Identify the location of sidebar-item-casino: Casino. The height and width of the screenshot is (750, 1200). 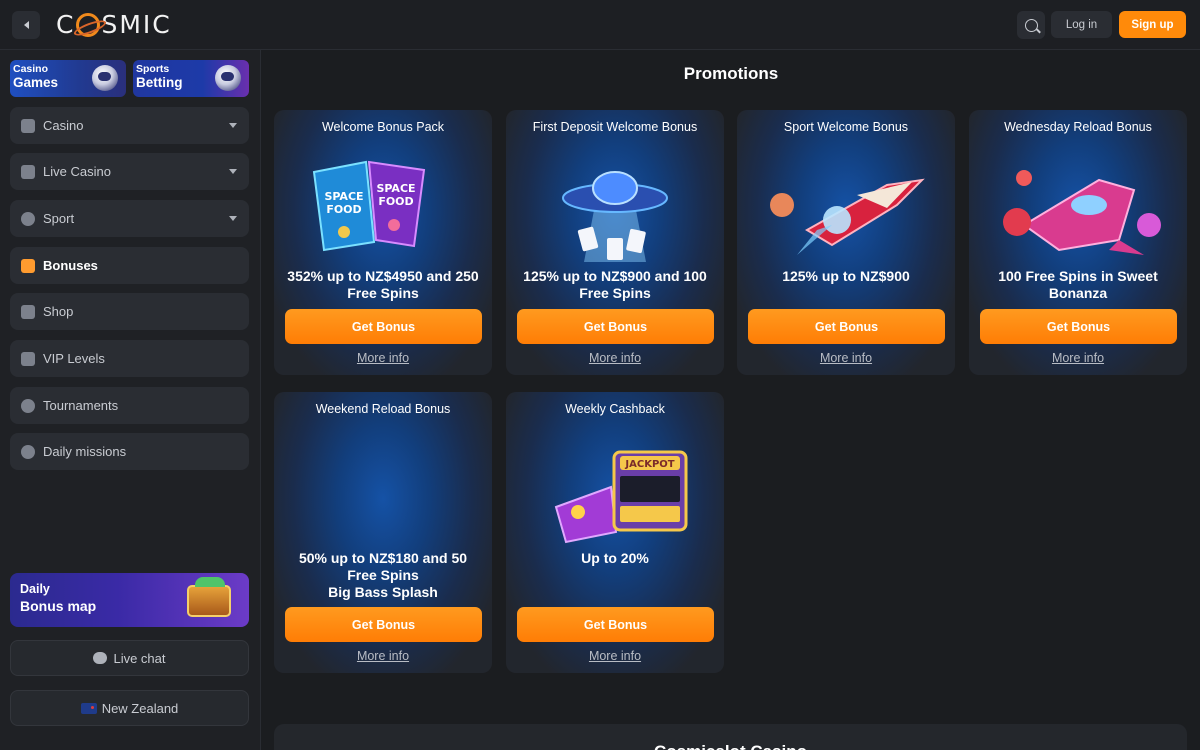
(129, 125).